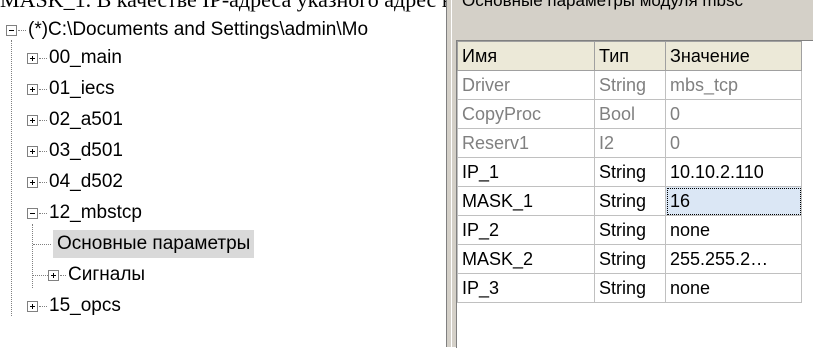 This screenshot has width=813, height=348. Describe the element at coordinates (526, 114) in the screenshot. I see `param-name: CopyProc` at that location.